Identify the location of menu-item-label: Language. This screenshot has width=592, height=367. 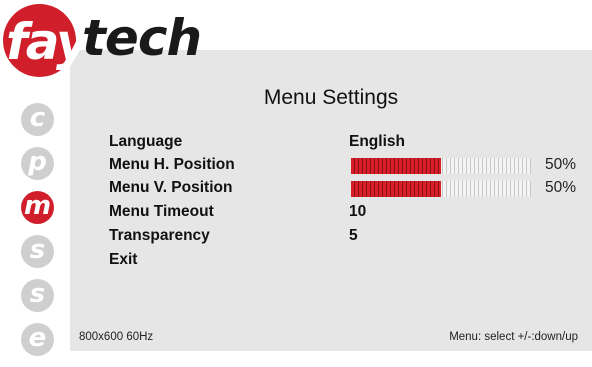
(146, 141).